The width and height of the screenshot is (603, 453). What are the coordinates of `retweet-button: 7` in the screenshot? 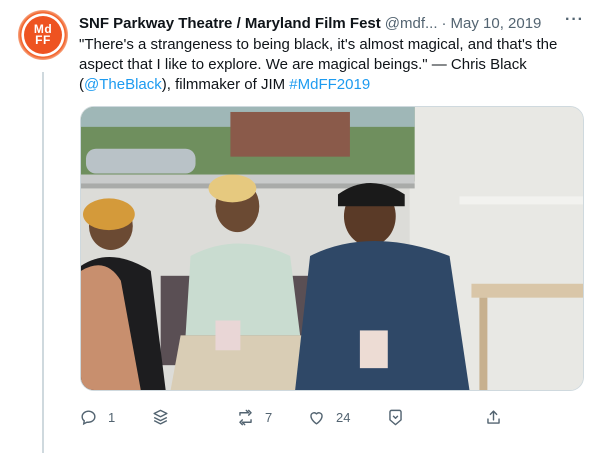 It's located at (254, 417).